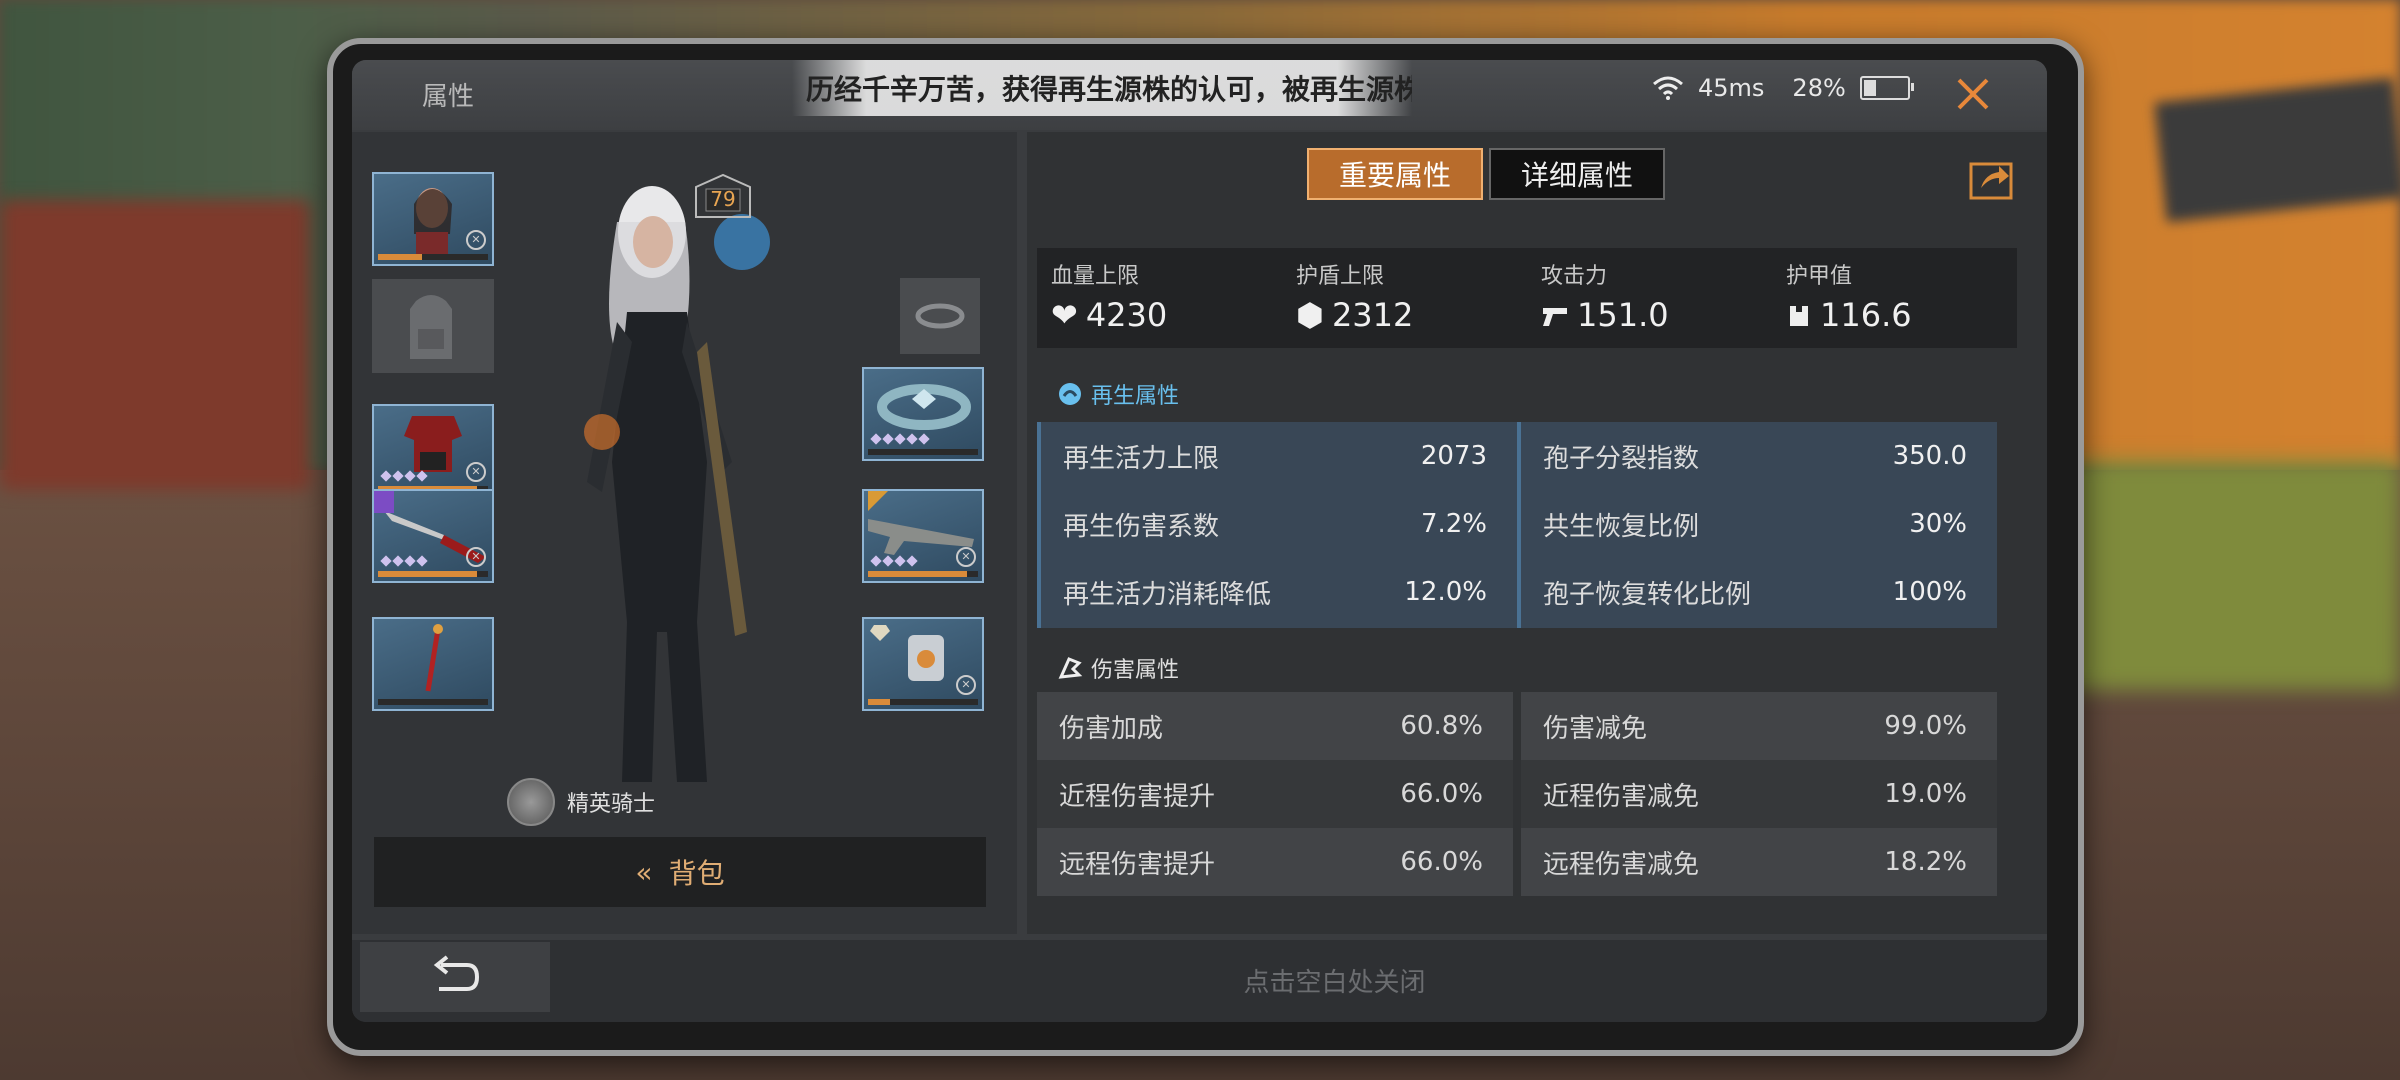 Image resolution: width=2400 pixels, height=1080 pixels. What do you see at coordinates (1095, 276) in the screenshot?
I see `stat-label: 血量上限` at bounding box center [1095, 276].